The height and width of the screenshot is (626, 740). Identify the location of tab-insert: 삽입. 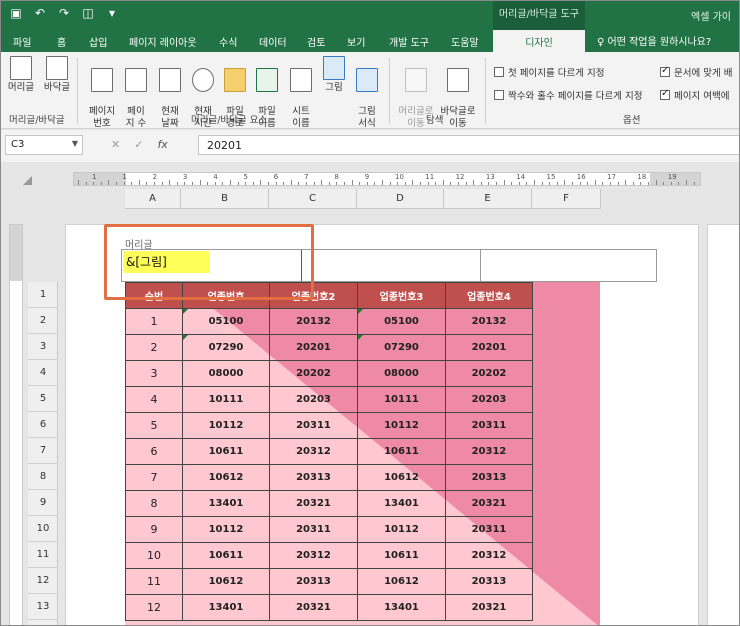
(98, 41).